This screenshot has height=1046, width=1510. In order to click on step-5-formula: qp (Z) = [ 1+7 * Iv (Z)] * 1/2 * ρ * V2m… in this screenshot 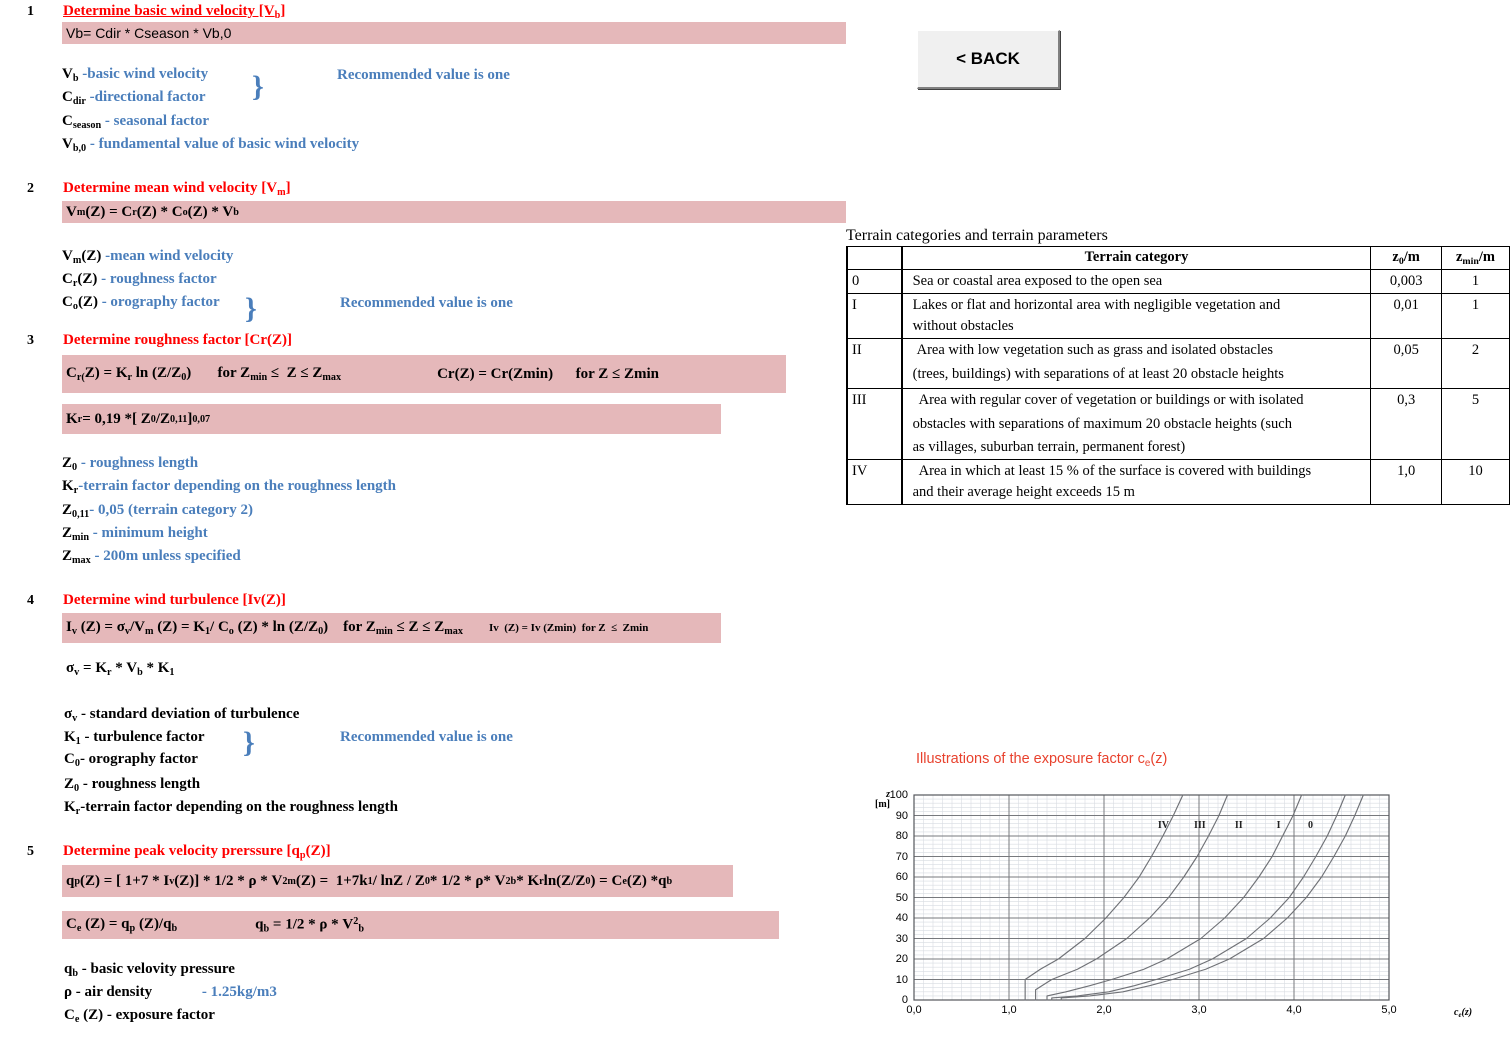, I will do `click(397, 881)`.